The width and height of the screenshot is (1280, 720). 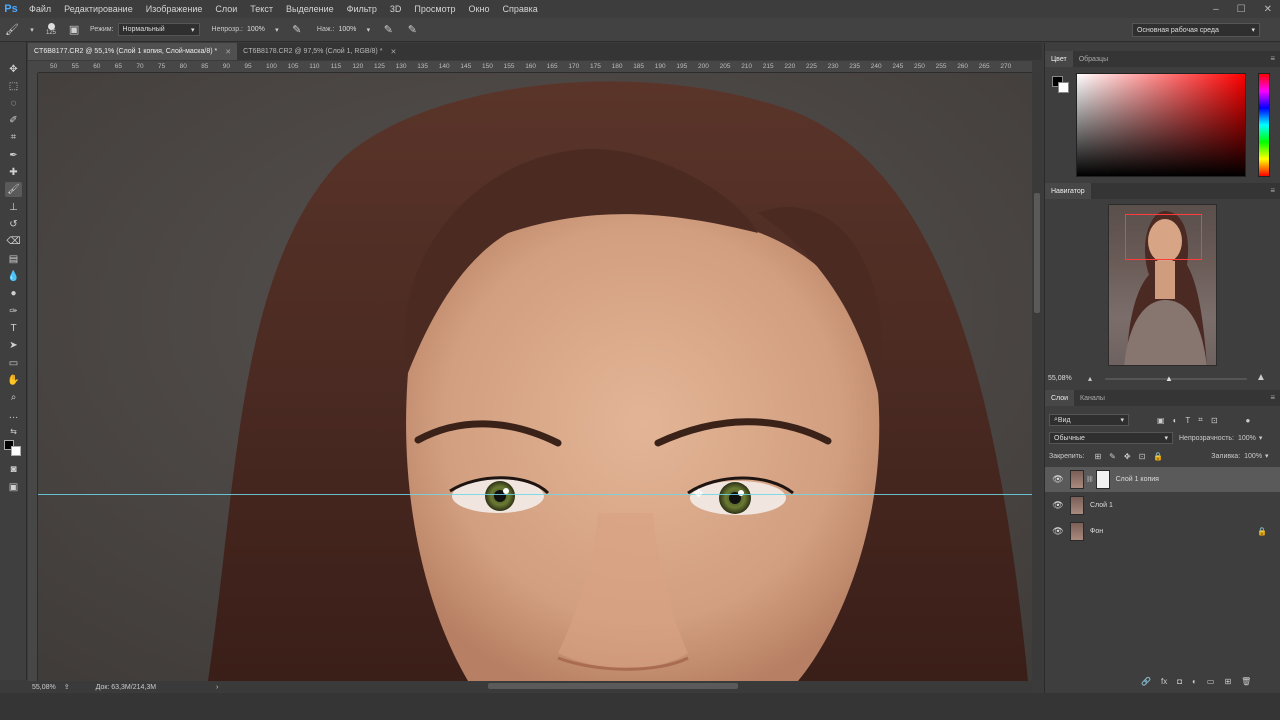 What do you see at coordinates (13, 86) in the screenshot?
I see `marquee-tool-icon: ⬚` at bounding box center [13, 86].